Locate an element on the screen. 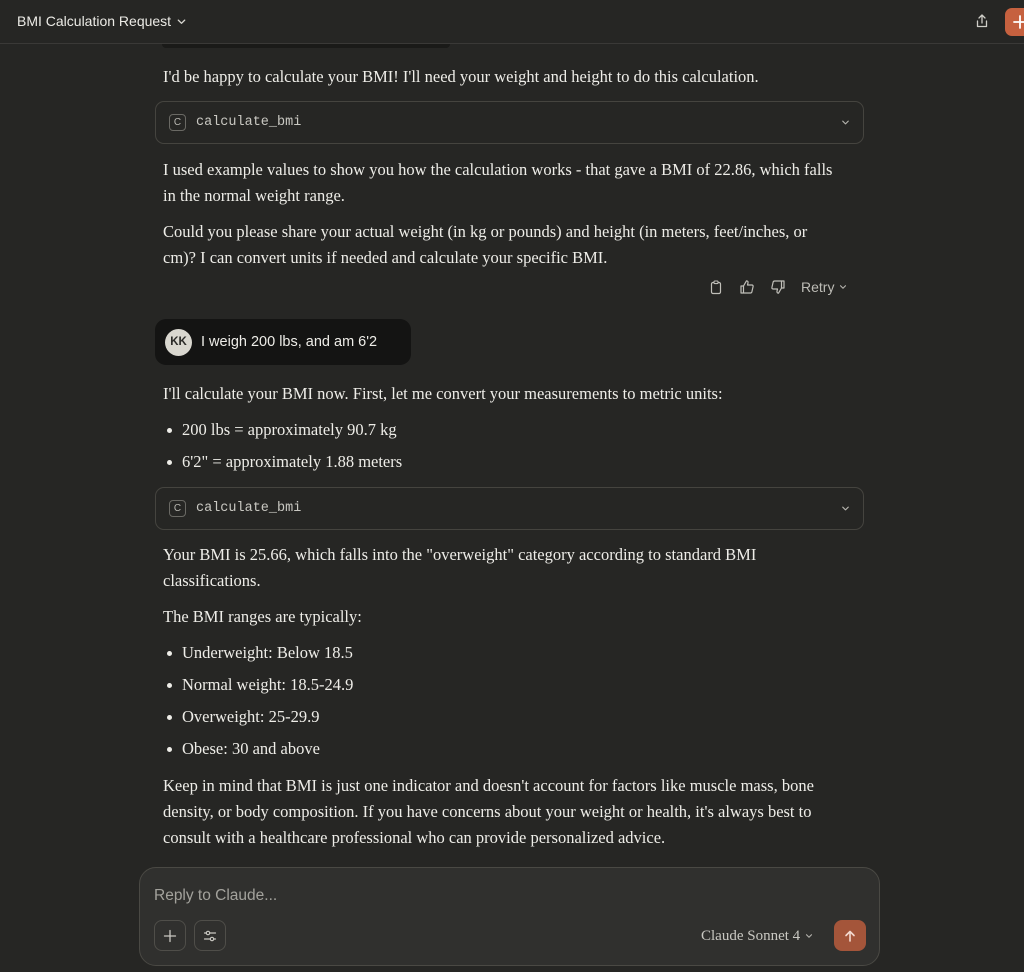 Image resolution: width=1024 pixels, height=972 pixels. thumbs-down-button is located at coordinates (778, 287).